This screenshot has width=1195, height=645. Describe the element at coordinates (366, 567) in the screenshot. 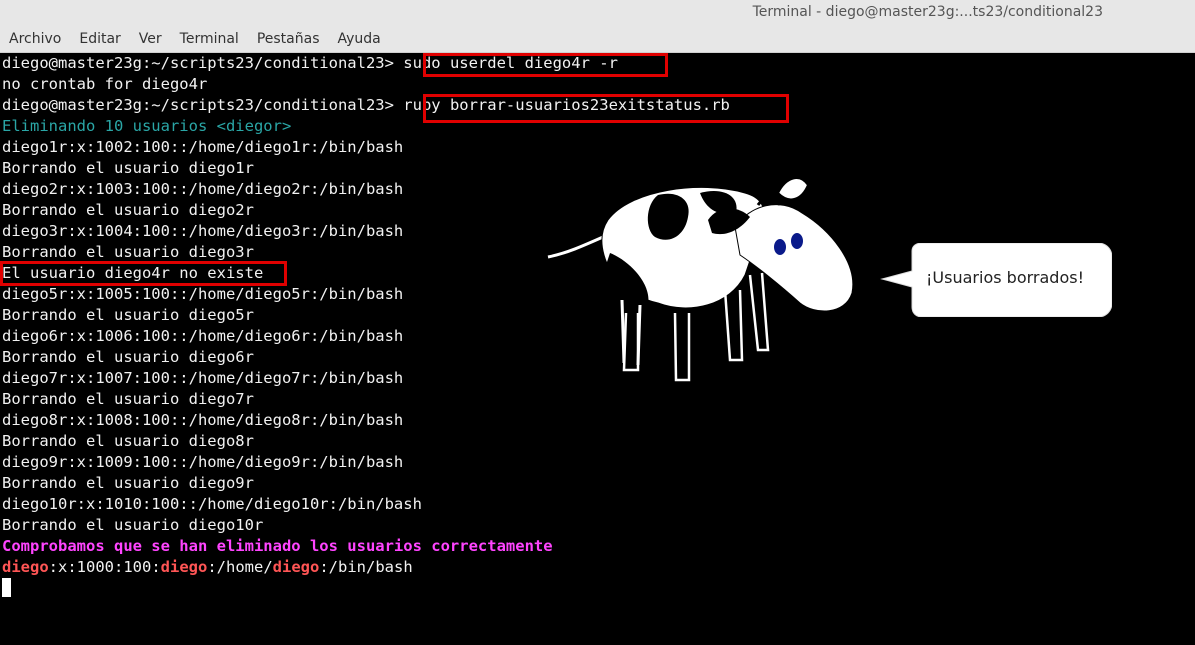

I see `passwd-field: :/bin/bash` at that location.